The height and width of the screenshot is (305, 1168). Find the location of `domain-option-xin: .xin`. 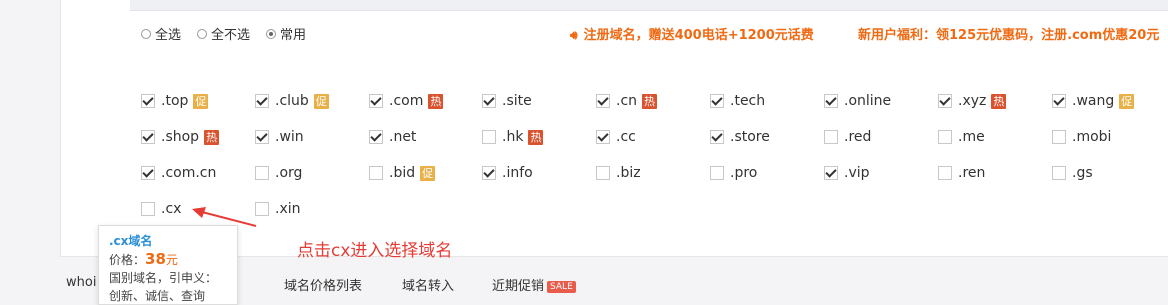

domain-option-xin: .xin is located at coordinates (278, 209).